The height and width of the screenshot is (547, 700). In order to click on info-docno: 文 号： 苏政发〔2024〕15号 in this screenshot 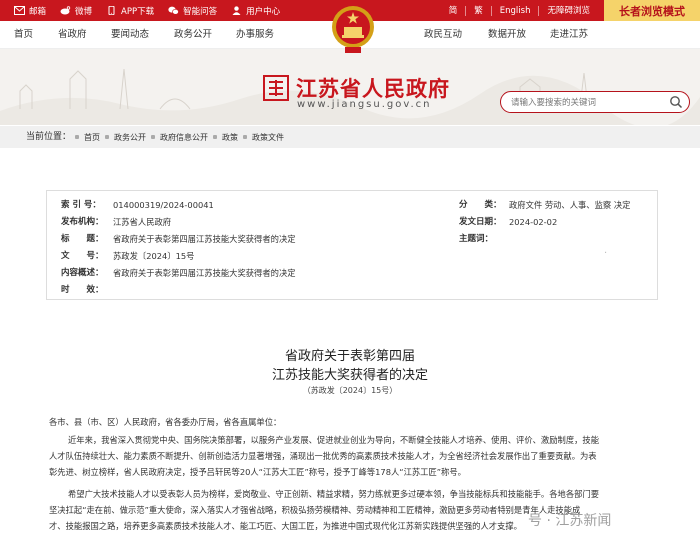, I will do `click(211, 256)`.